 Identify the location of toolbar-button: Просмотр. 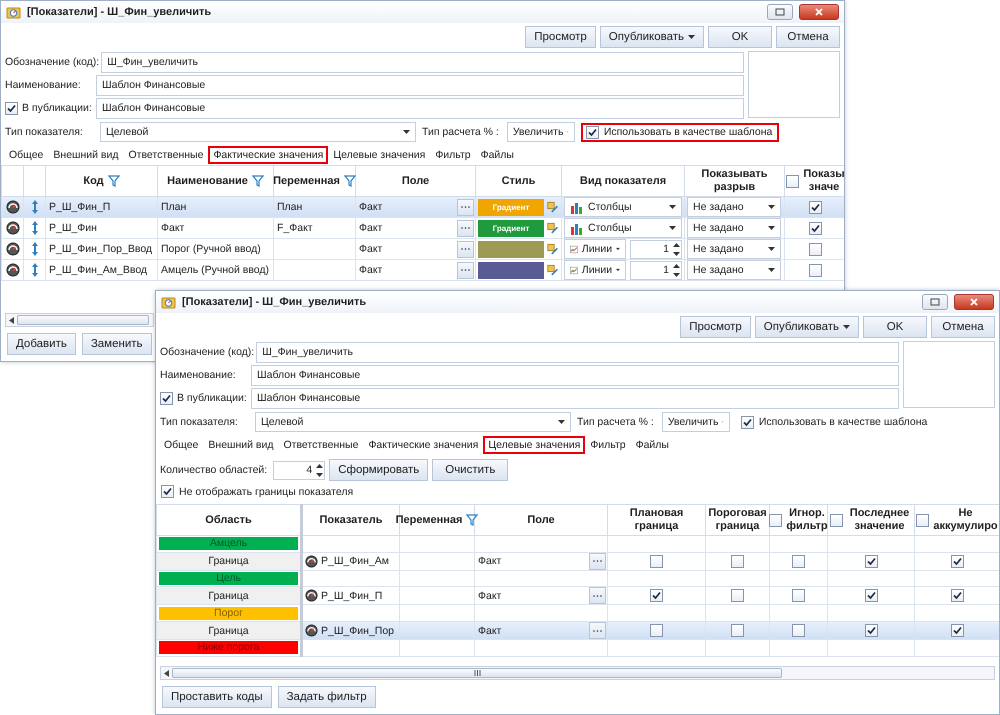
(560, 37).